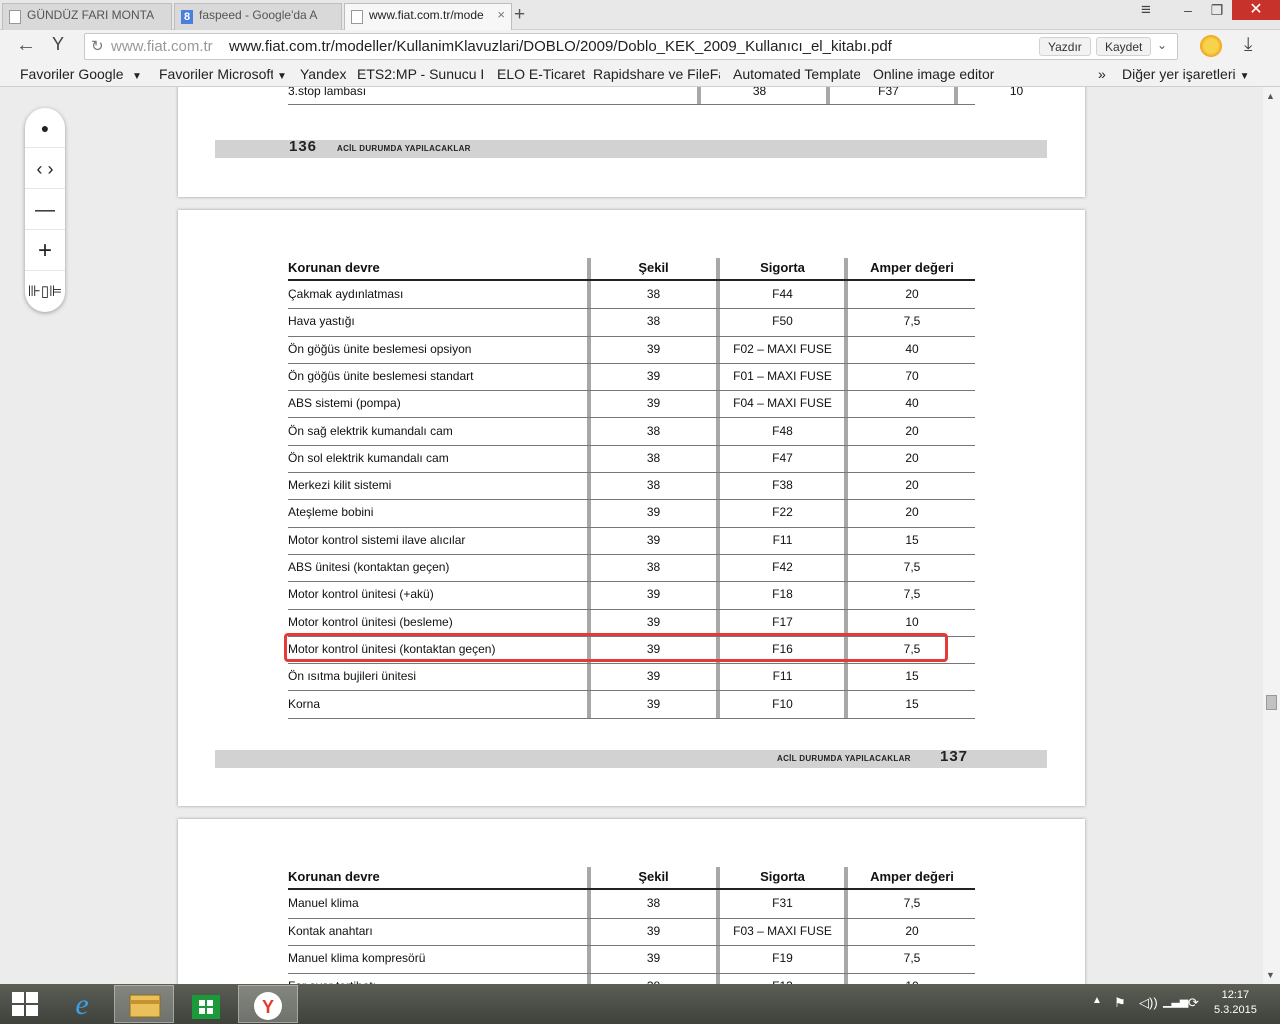 This screenshot has width=1280, height=1024. Describe the element at coordinates (1193, 1003) in the screenshot. I see `sync-icon: ⟳` at that location.